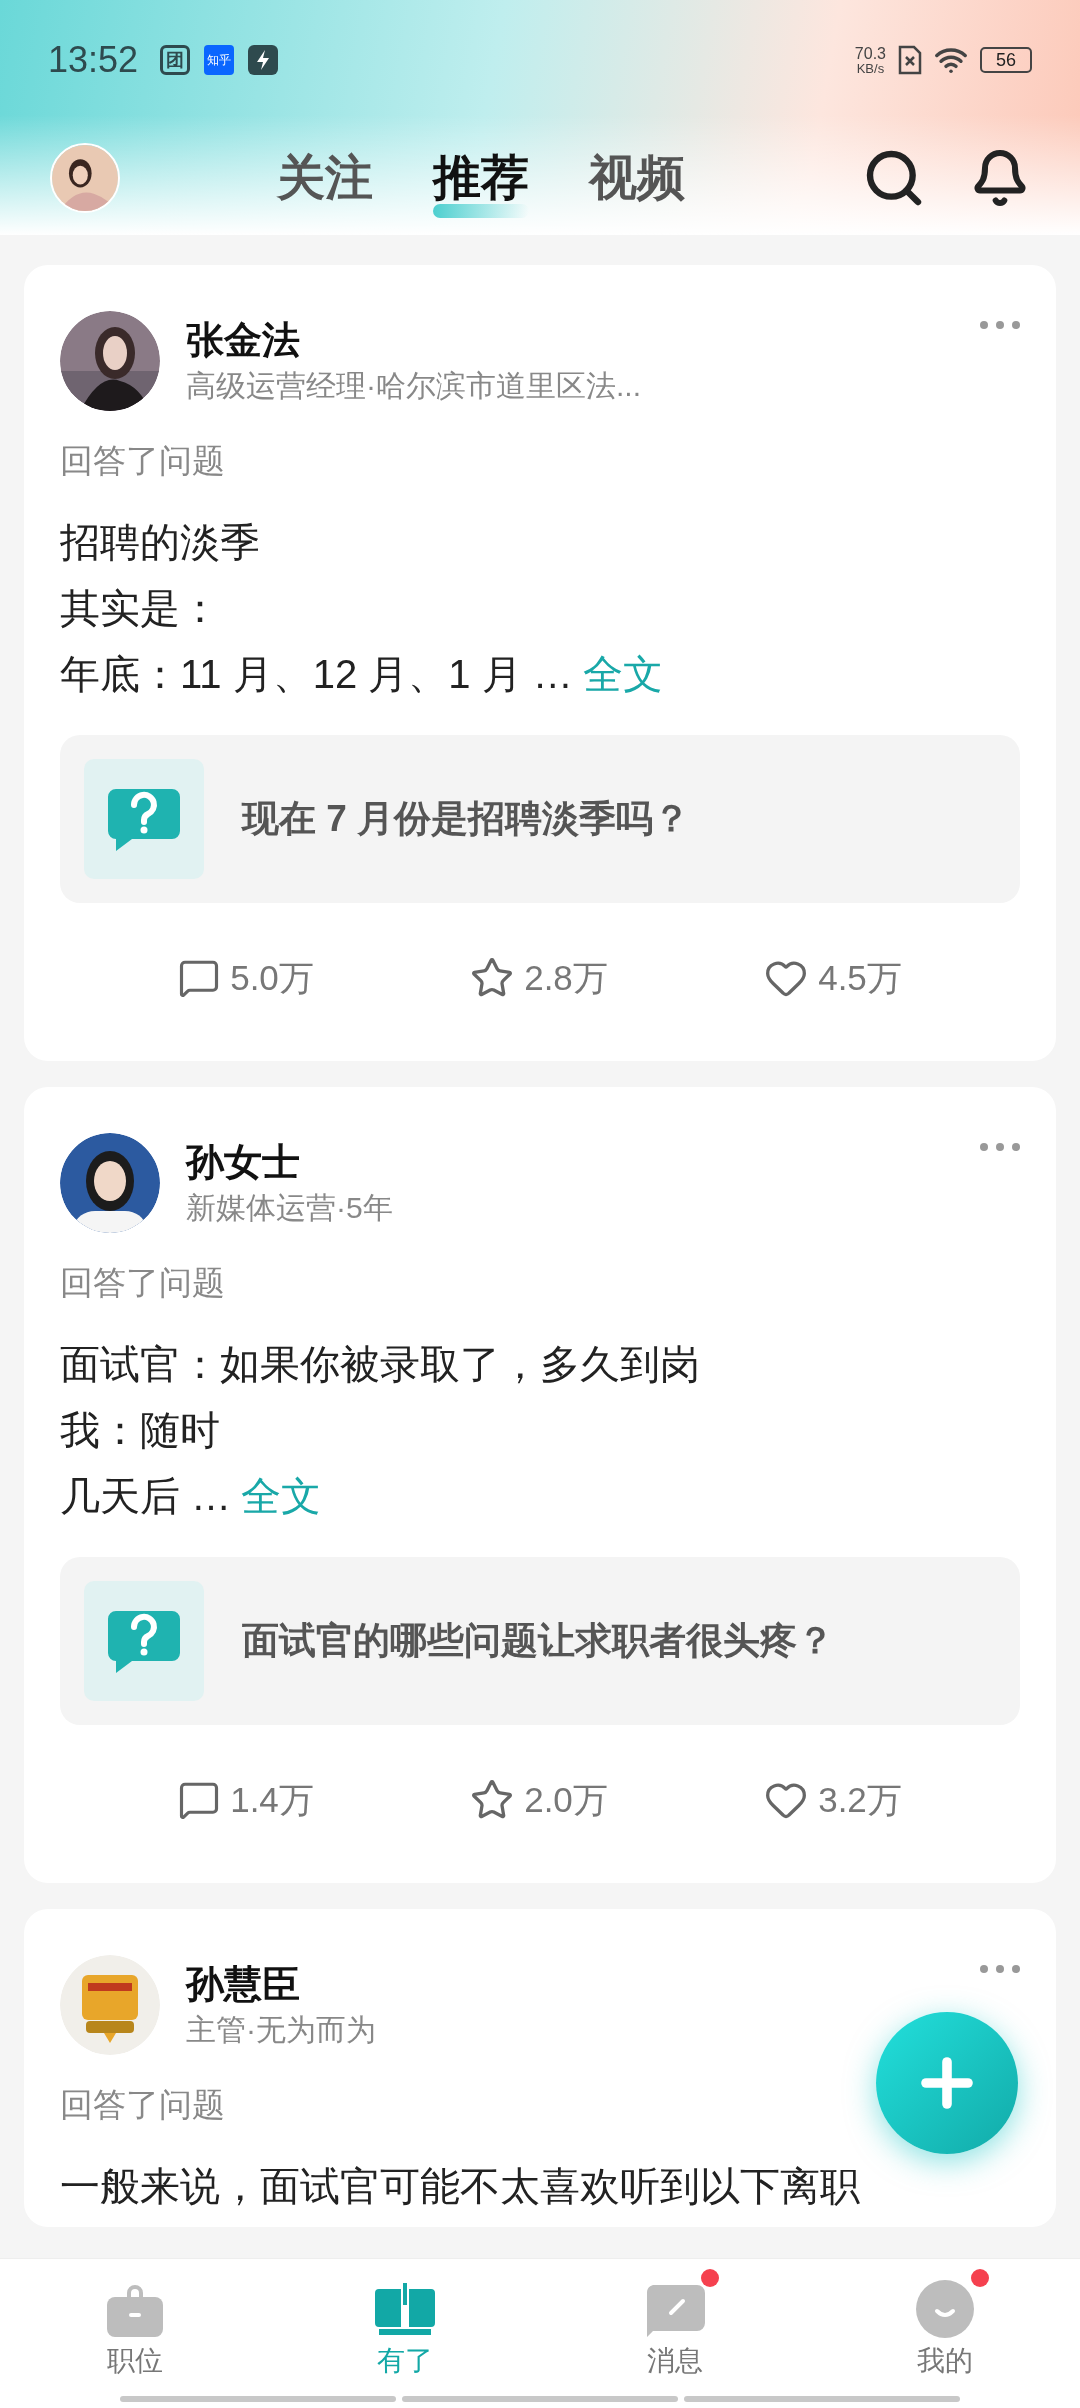 The height and width of the screenshot is (2408, 1080). What do you see at coordinates (160, 542) in the screenshot?
I see `post-text: 招聘的淡季` at bounding box center [160, 542].